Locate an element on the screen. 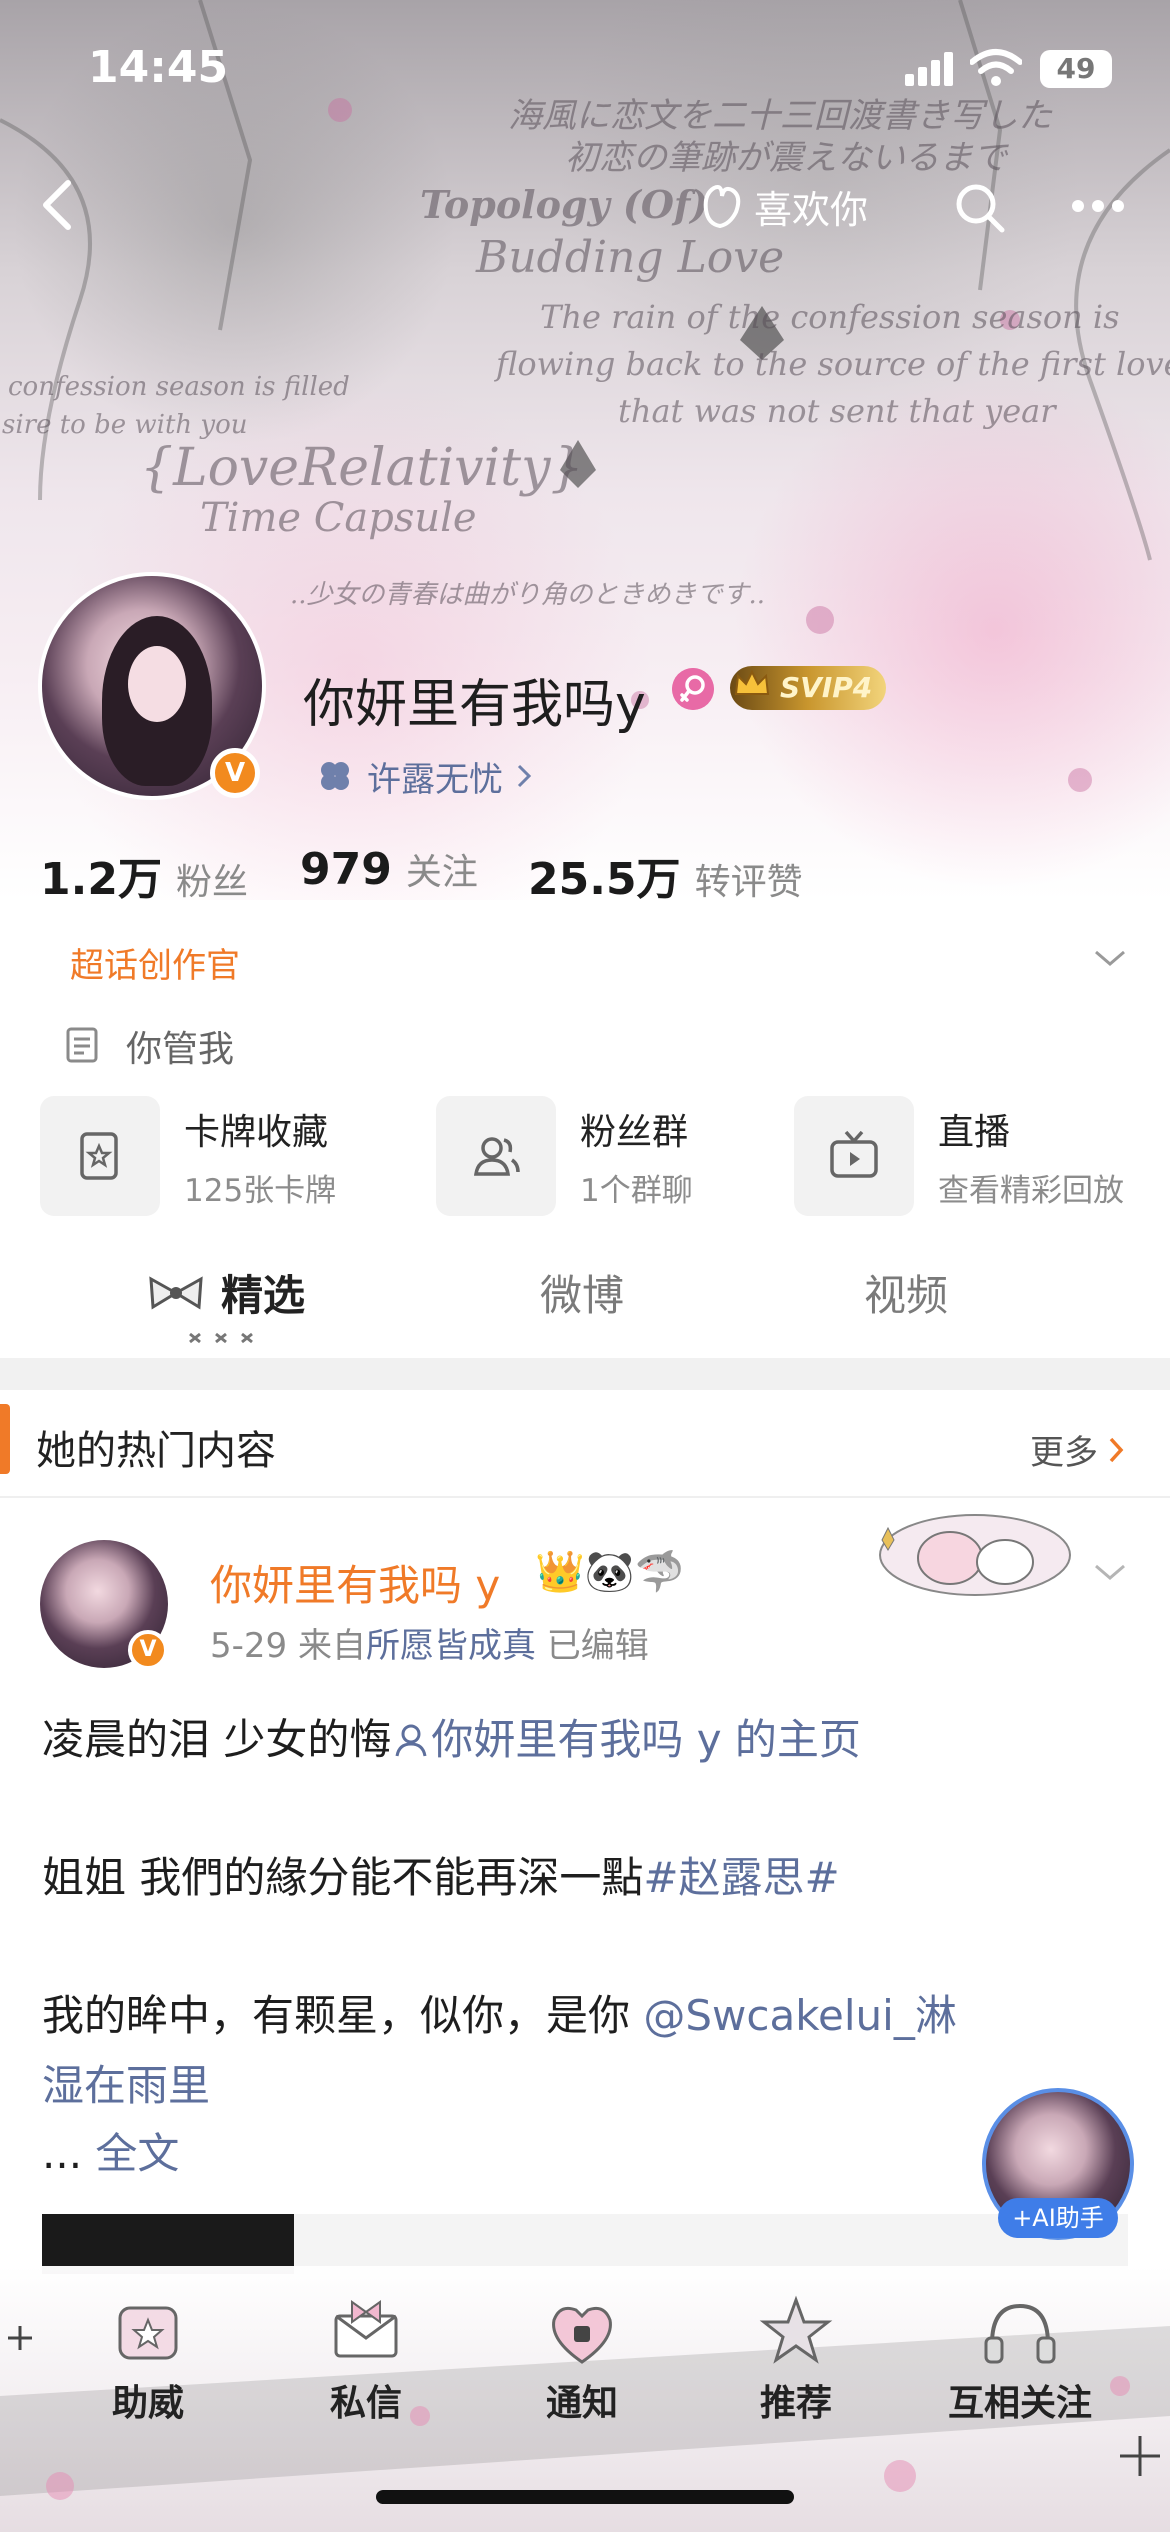  stat-fans: 1.2万 粉丝 is located at coordinates (144, 875).